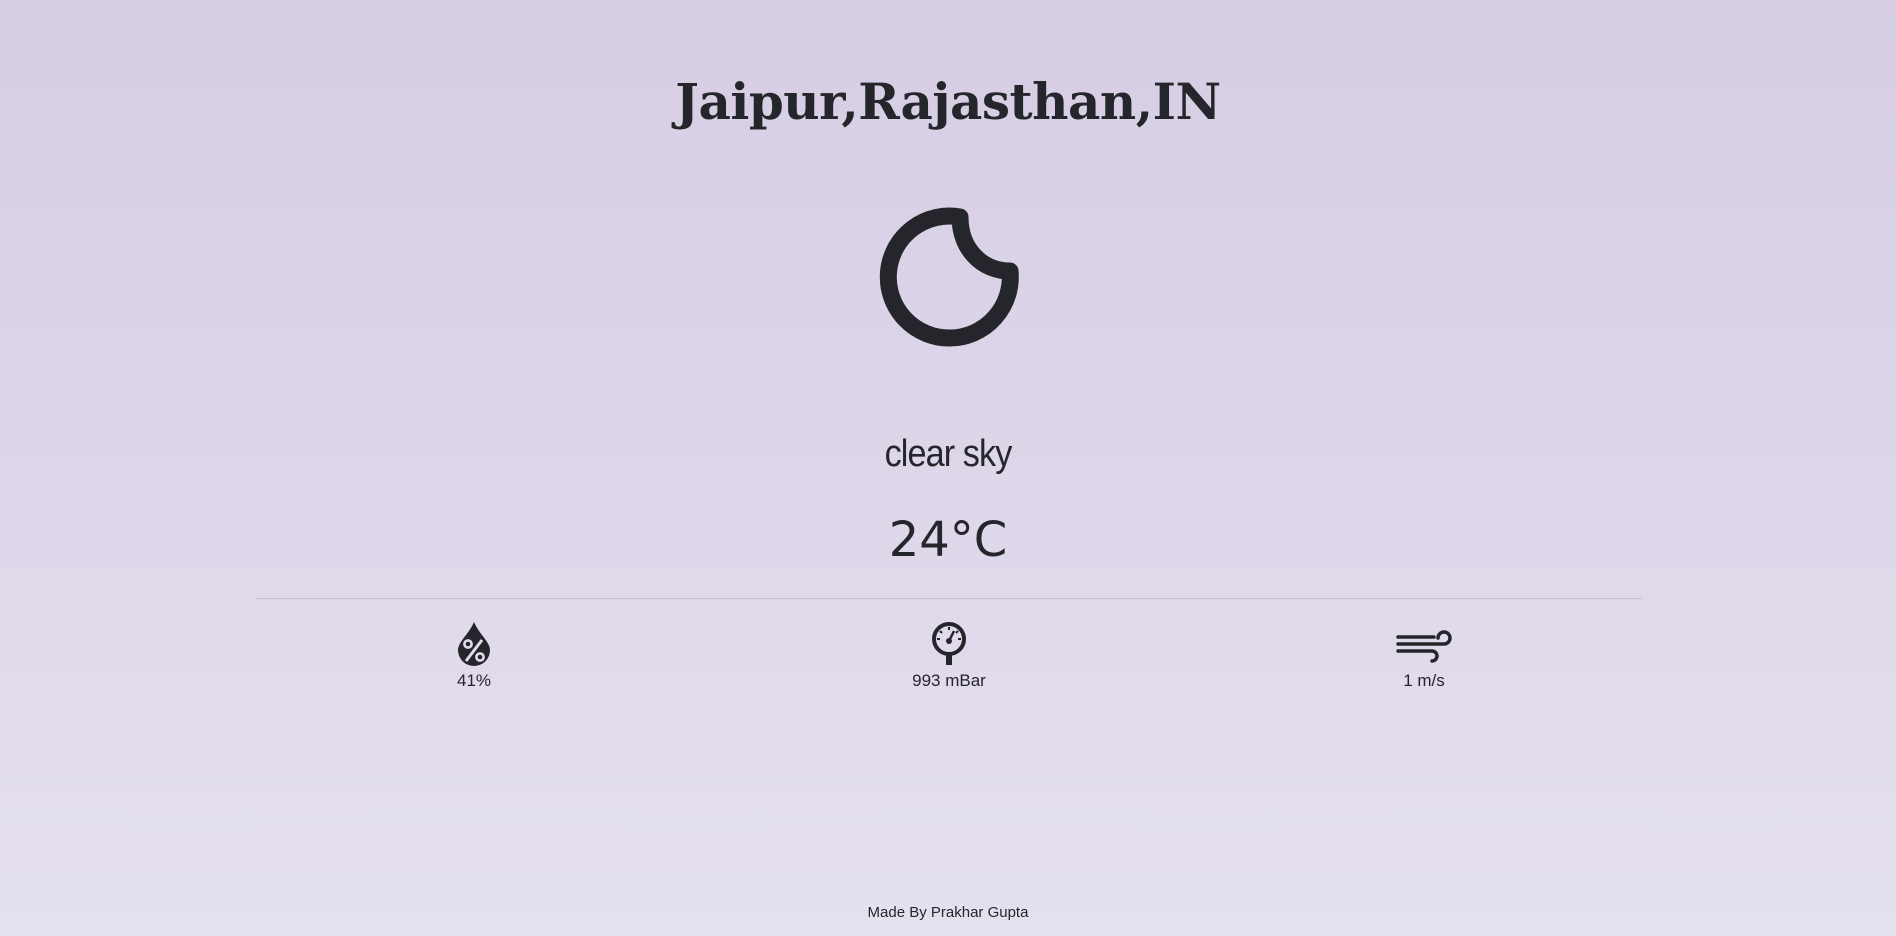  What do you see at coordinates (948, 101) in the screenshot?
I see `location-title: Jaipur,Rajasthan,IN` at bounding box center [948, 101].